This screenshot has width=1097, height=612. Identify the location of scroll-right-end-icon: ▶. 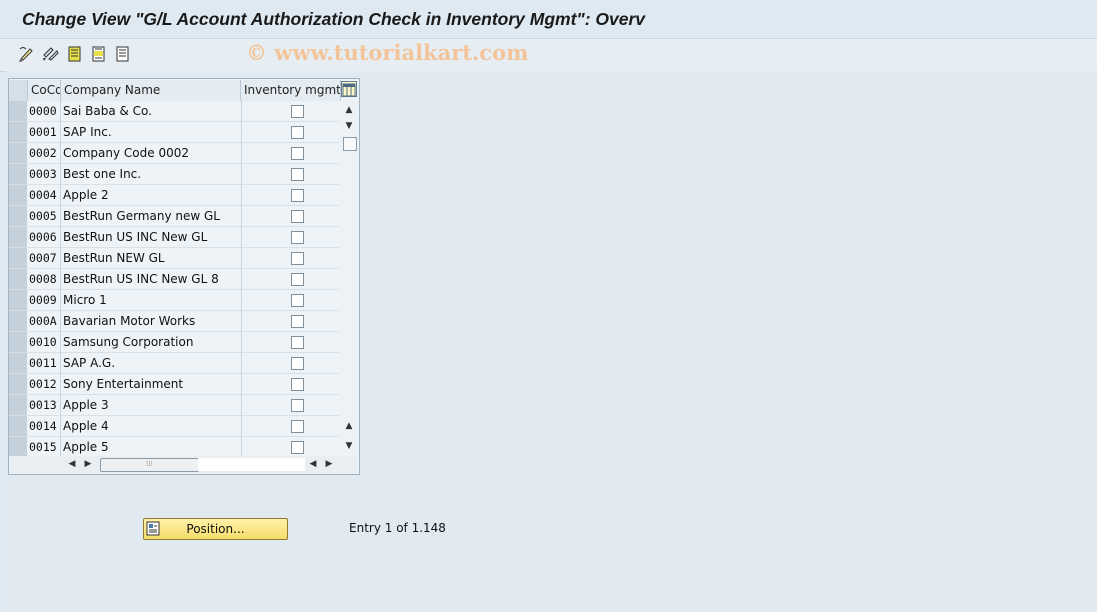
(329, 464).